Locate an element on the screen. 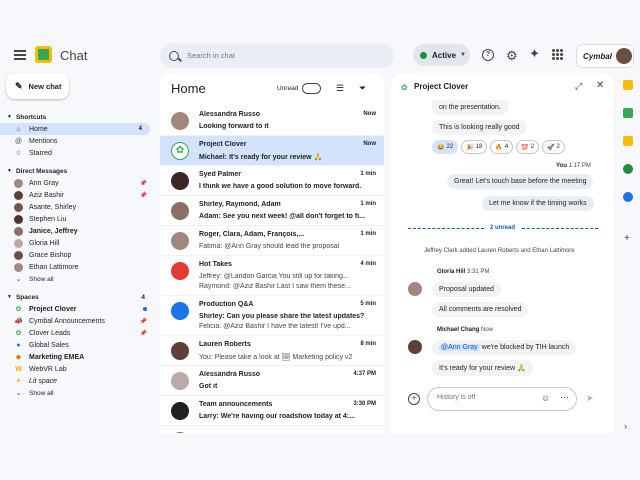 The height and width of the screenshot is (480, 640). main-menu-icon is located at coordinates (20, 55).